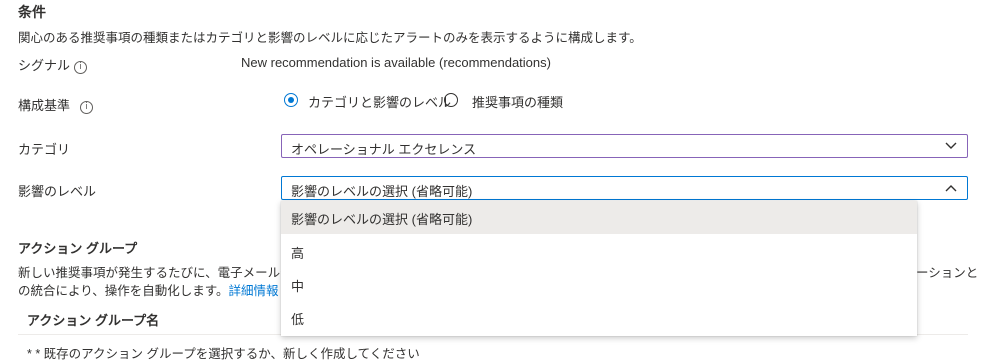  Describe the element at coordinates (223, 354) in the screenshot. I see `action-group-hint: * * 既存のアクション グループを選択するか、新しく作成してください` at that location.